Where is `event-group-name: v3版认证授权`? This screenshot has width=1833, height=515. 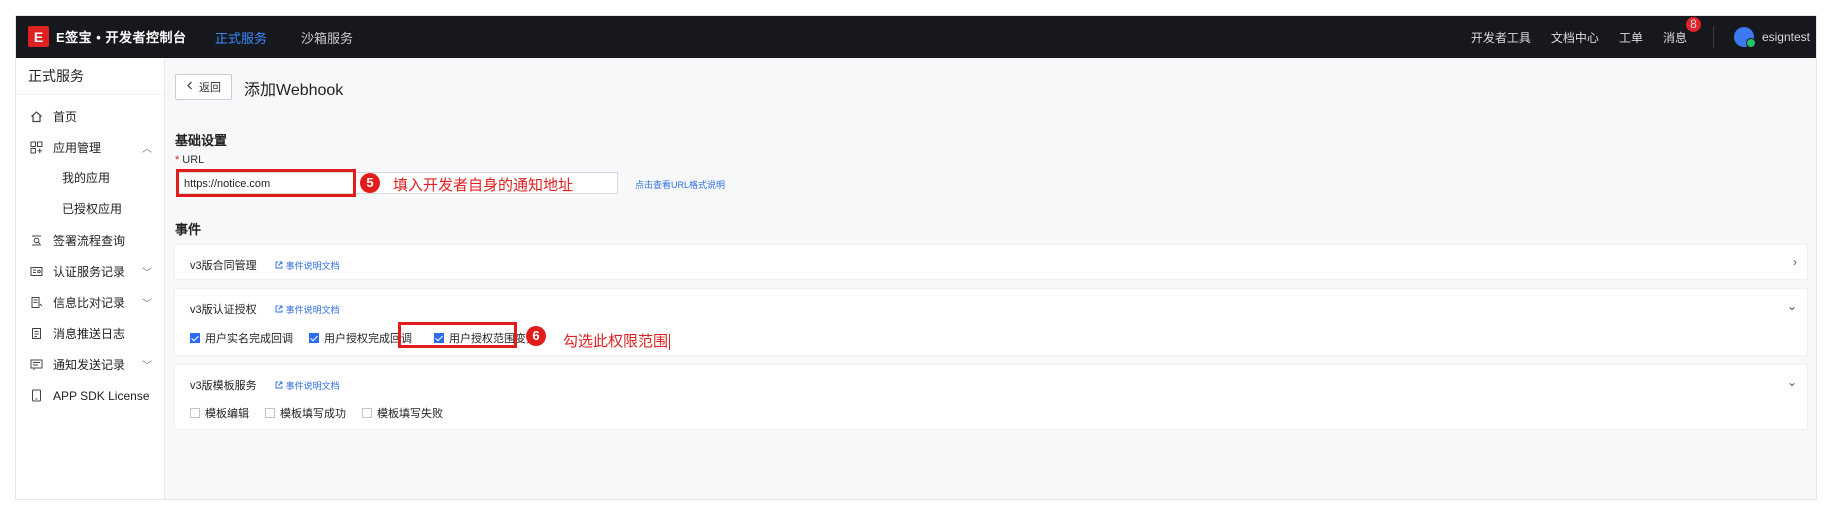
event-group-name: v3版认证授权 is located at coordinates (223, 310).